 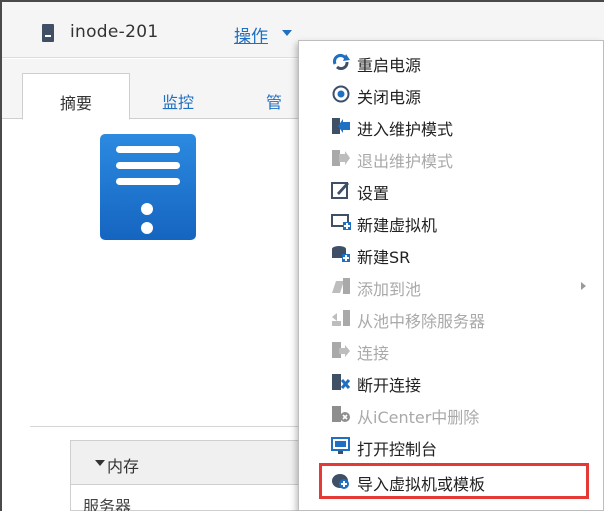 I want to click on menu-item-label: 设置, so click(x=373, y=193).